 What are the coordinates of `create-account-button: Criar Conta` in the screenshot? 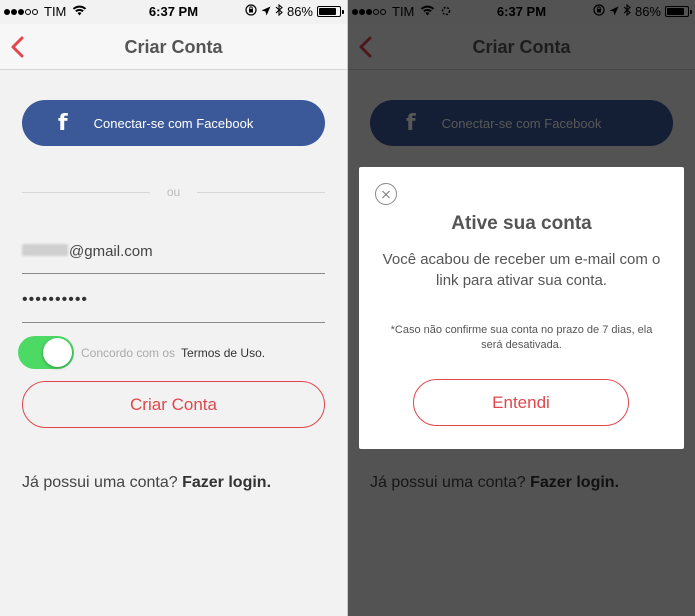 It's located at (173, 404).